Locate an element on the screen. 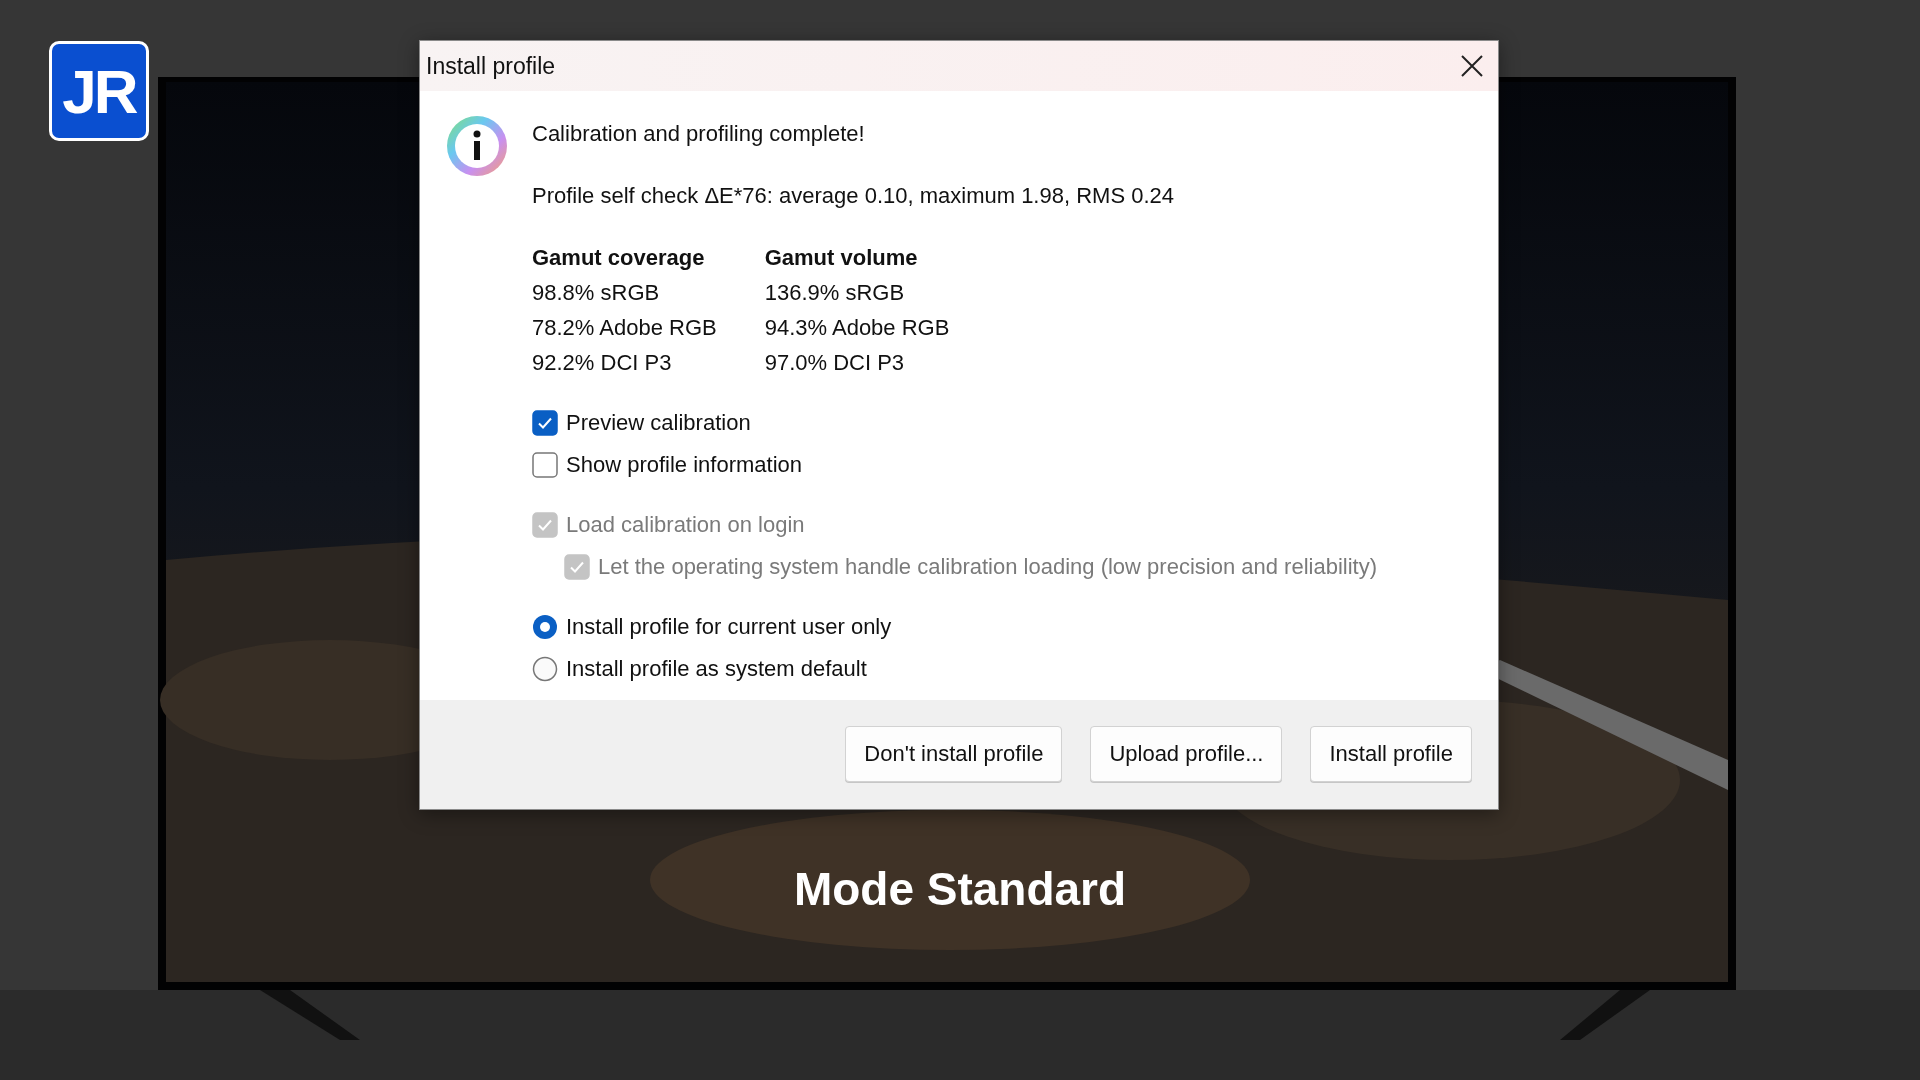 Image resolution: width=1920 pixels, height=1080 pixels. gamut-value: 78.2% Adobe RGB is located at coordinates (624, 328).